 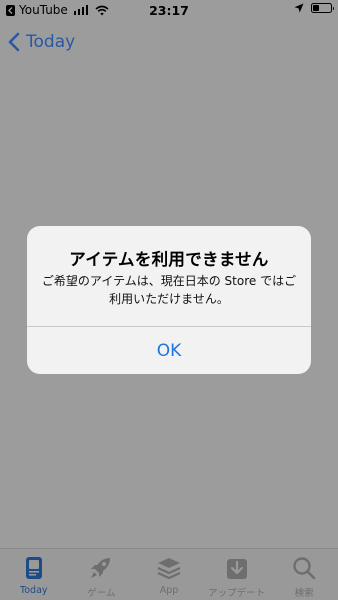 I want to click on tab-today: Today, so click(x=34, y=574).